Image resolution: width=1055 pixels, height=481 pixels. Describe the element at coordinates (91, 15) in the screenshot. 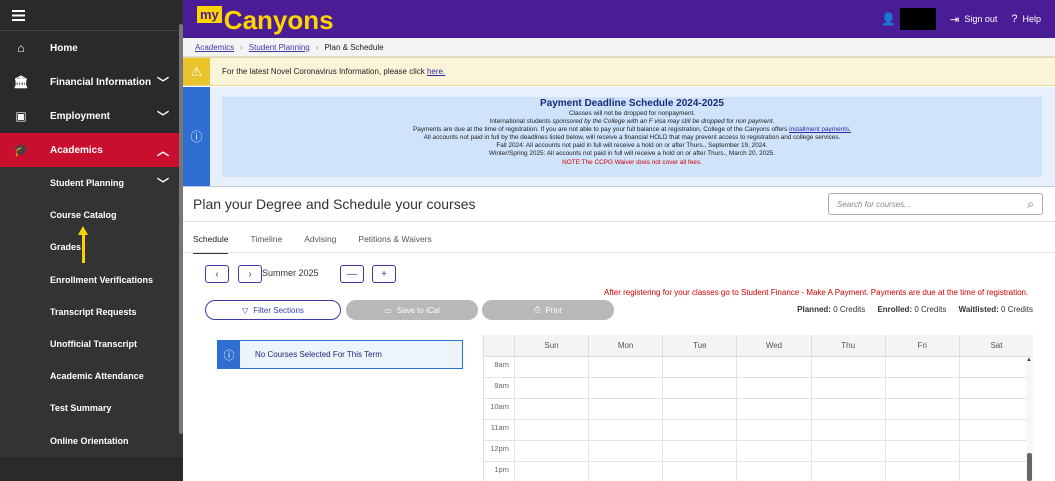

I see `menu-toggle` at that location.